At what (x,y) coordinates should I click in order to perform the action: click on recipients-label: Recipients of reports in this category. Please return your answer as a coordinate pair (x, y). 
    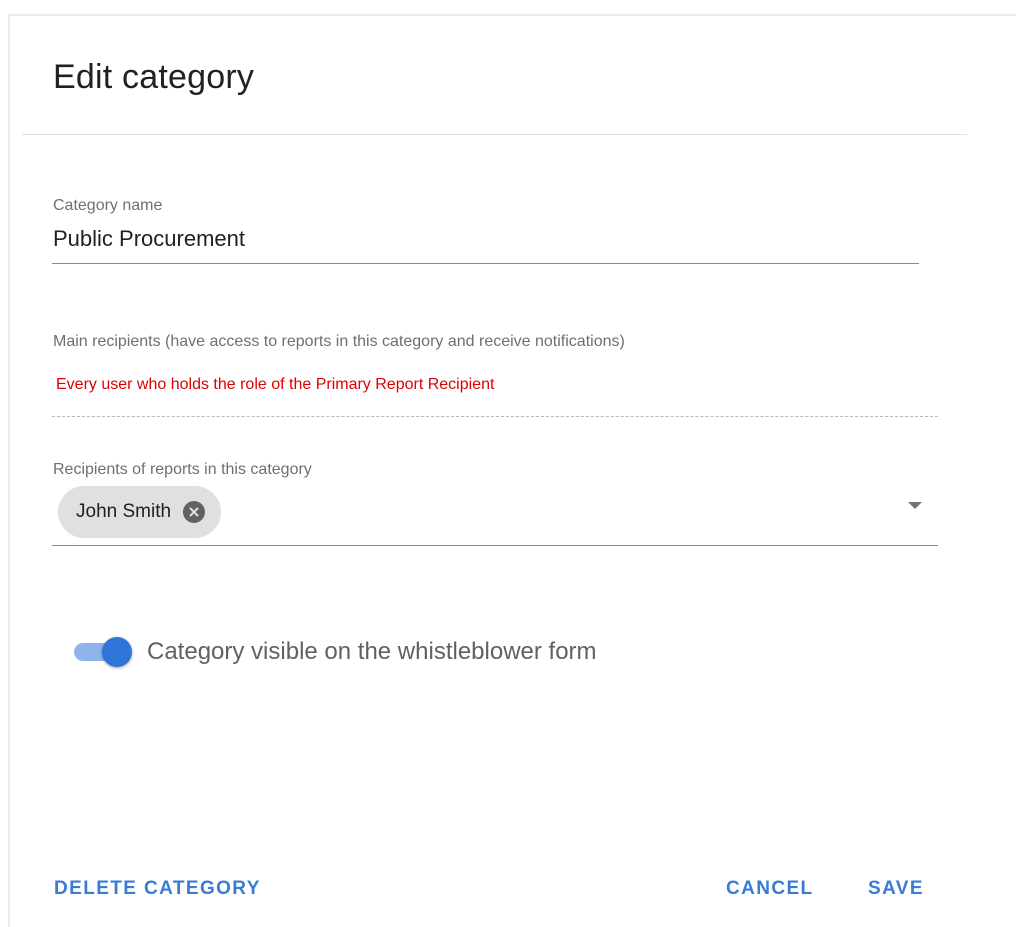
    Looking at the image, I should click on (182, 469).